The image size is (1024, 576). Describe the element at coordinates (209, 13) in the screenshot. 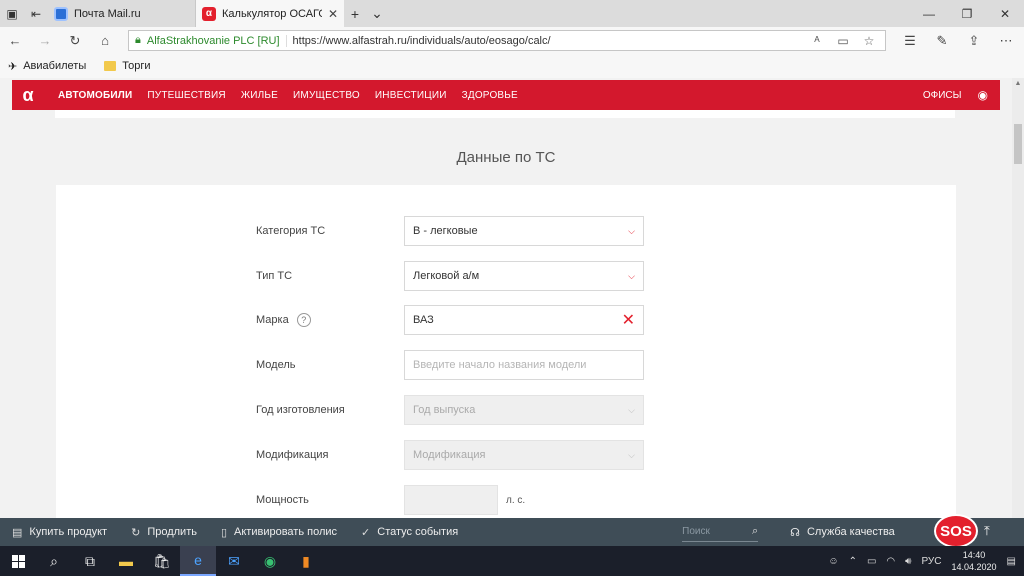

I see `alfa-favicon-icon: α` at that location.